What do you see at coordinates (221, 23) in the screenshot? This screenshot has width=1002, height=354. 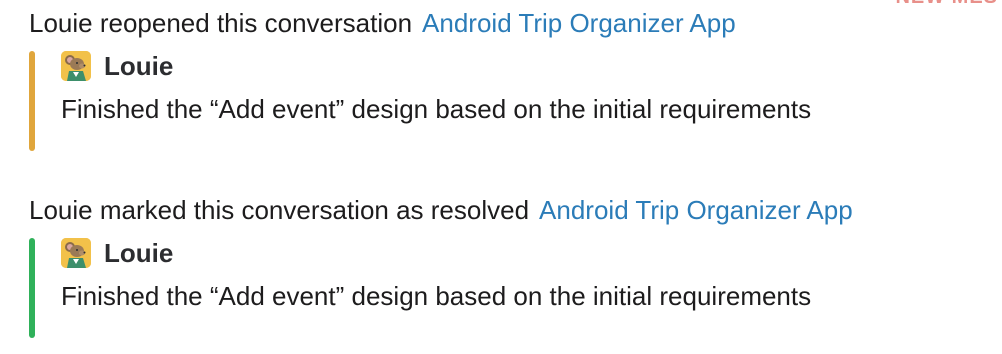 I see `event-text: Louie reopened this conversation` at bounding box center [221, 23].